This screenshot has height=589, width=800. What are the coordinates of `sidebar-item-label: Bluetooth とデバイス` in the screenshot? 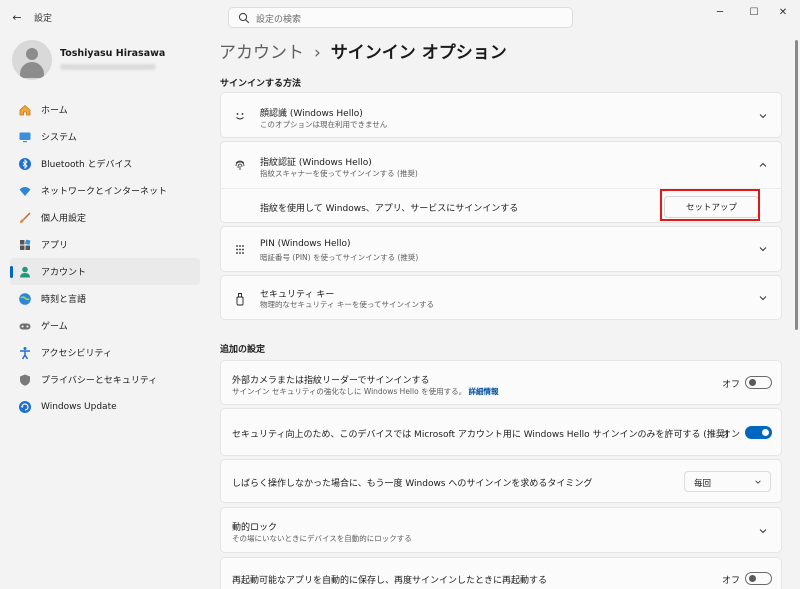 It's located at (87, 165).